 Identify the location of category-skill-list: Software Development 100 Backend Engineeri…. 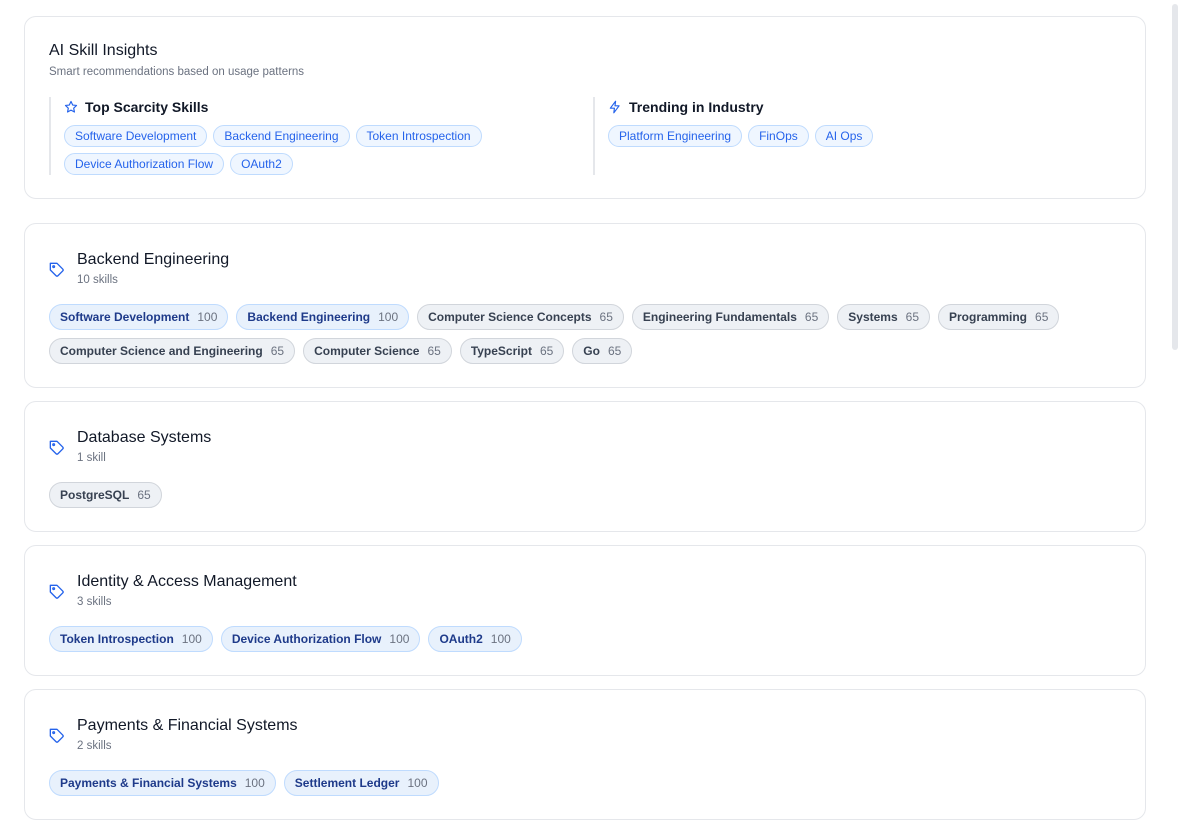
(585, 334).